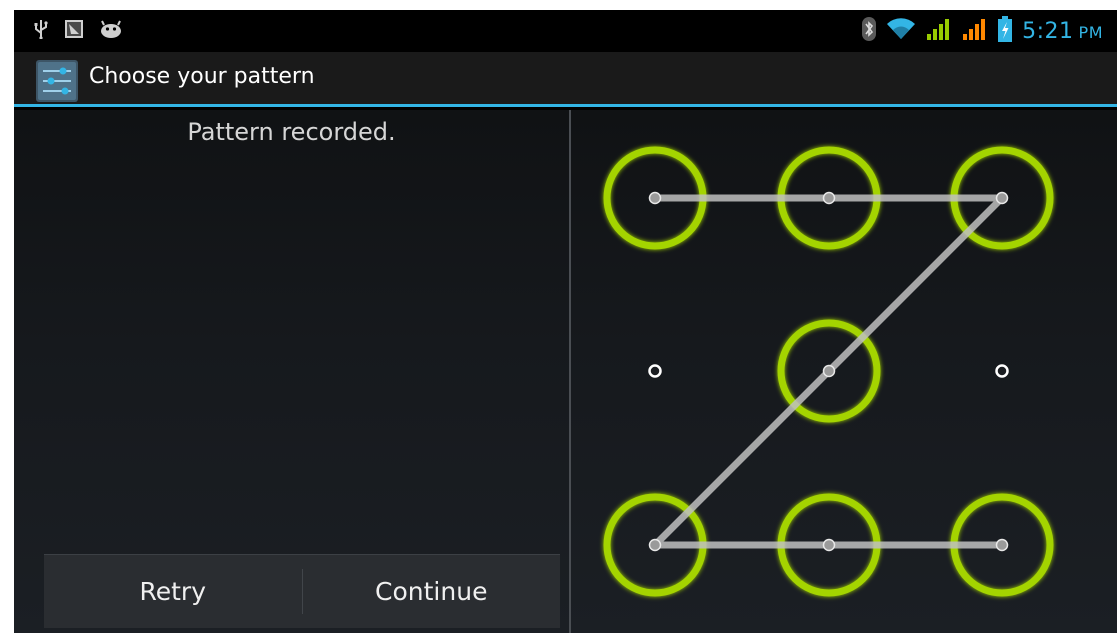 The image size is (1117, 633). I want to click on signal-icon, so click(939, 31).